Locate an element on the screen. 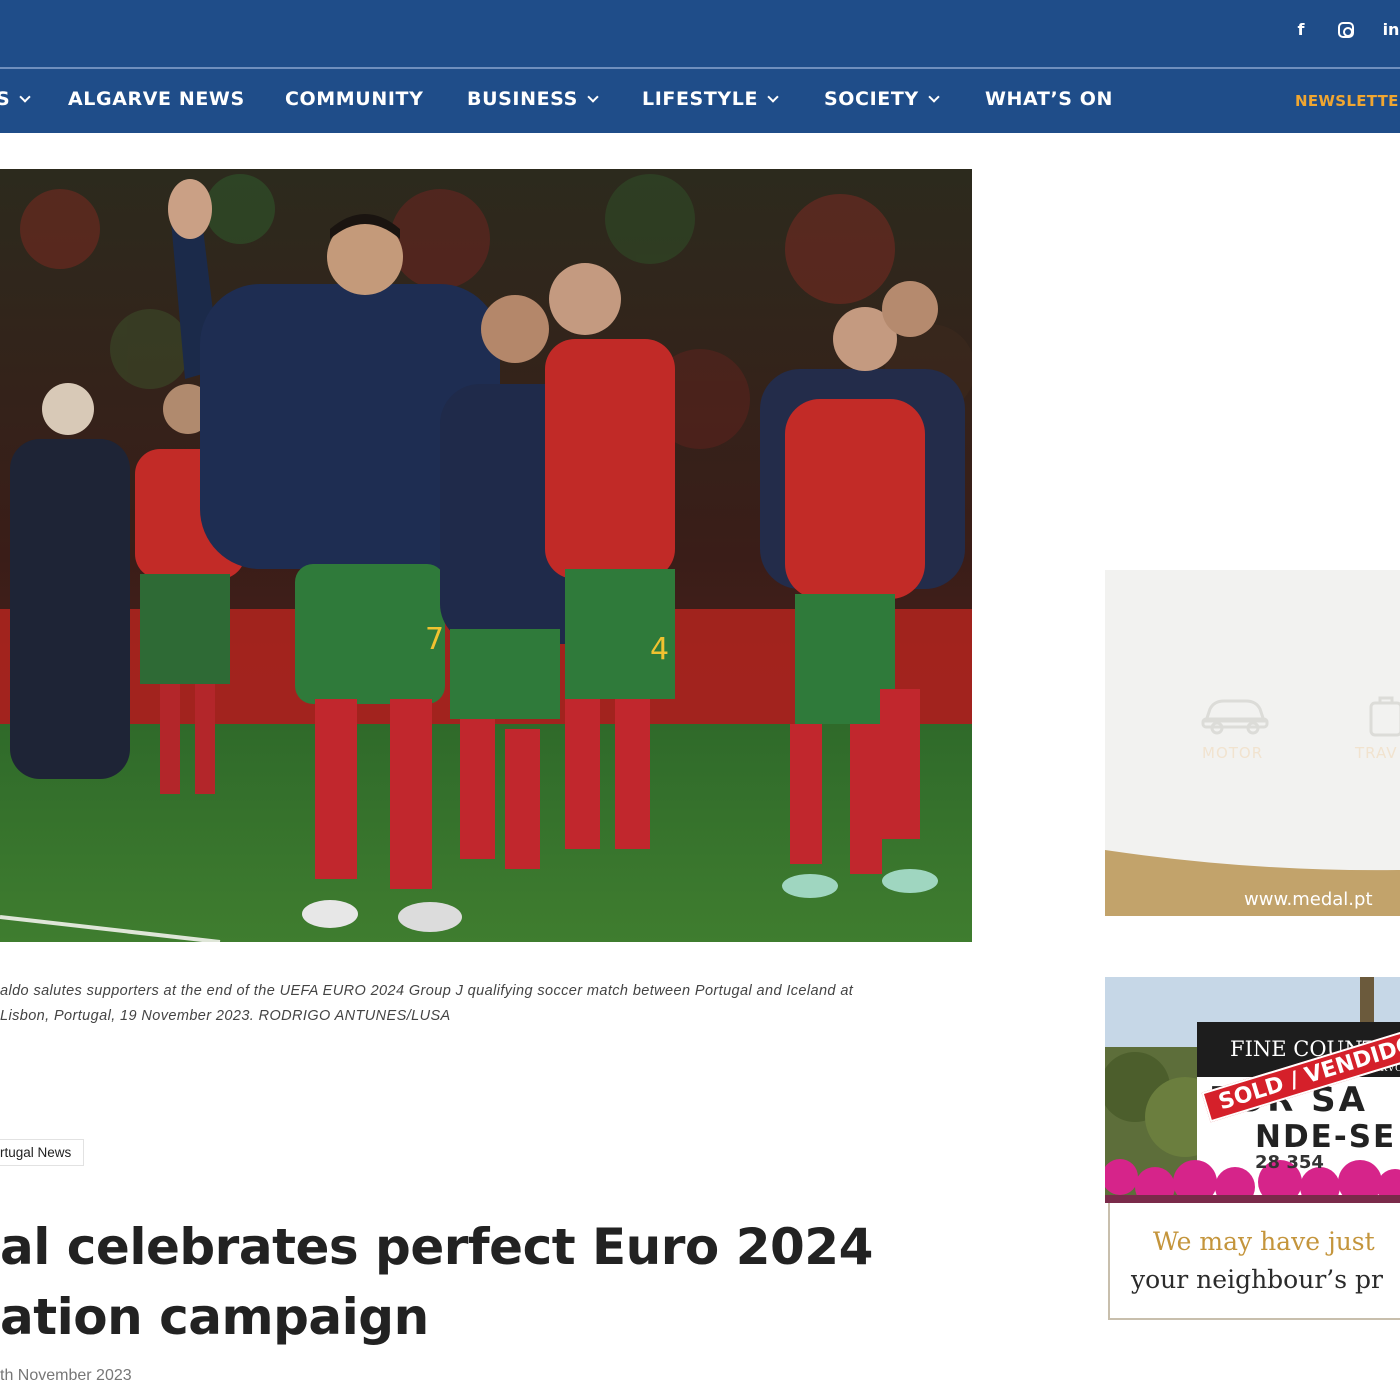 This screenshot has height=1400, width=1400. headline-line: ation campaign is located at coordinates (214, 1317).